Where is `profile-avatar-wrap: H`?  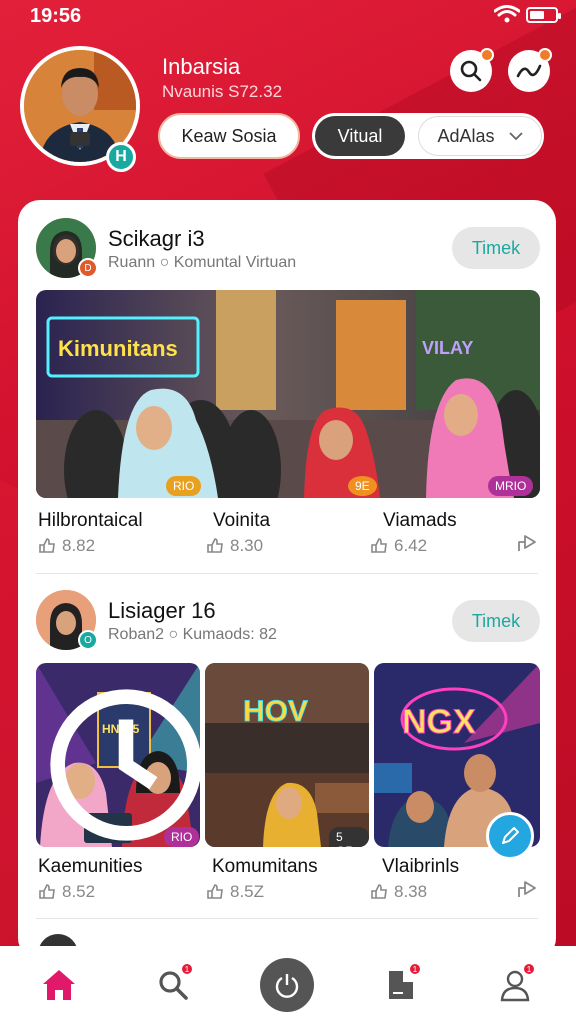
profile-avatar-wrap: H is located at coordinates (80, 111).